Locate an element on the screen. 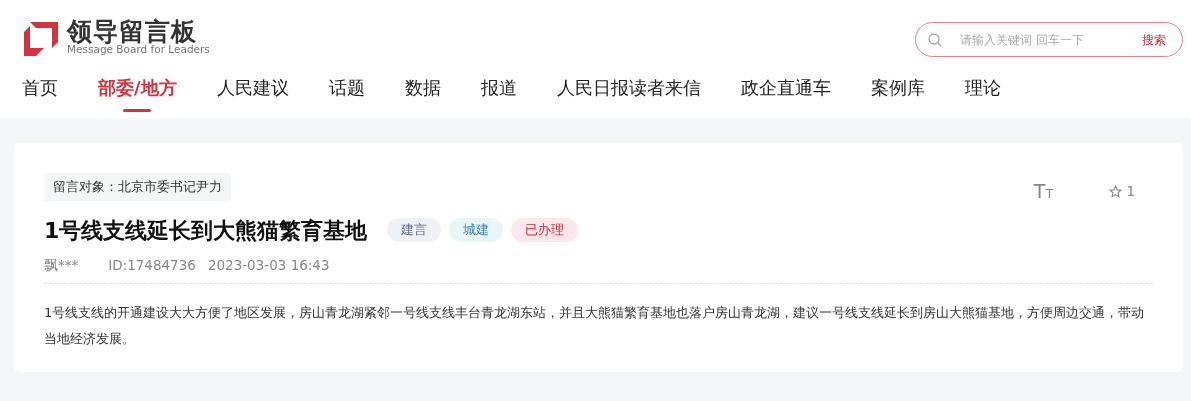 The width and height of the screenshot is (1191, 401). logo-icon is located at coordinates (40, 37).